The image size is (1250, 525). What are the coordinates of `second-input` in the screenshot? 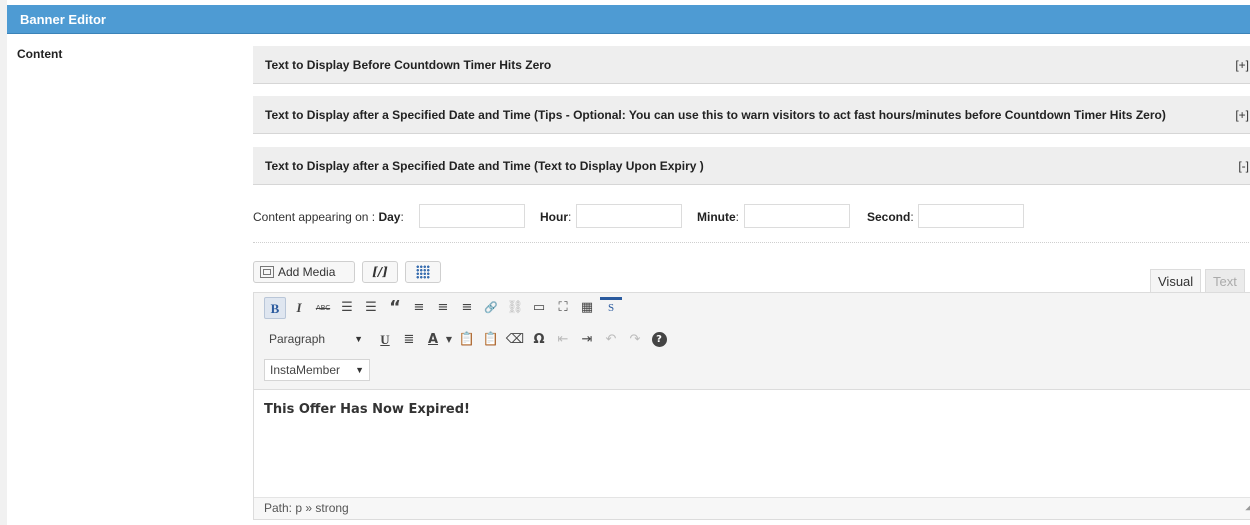 It's located at (971, 216).